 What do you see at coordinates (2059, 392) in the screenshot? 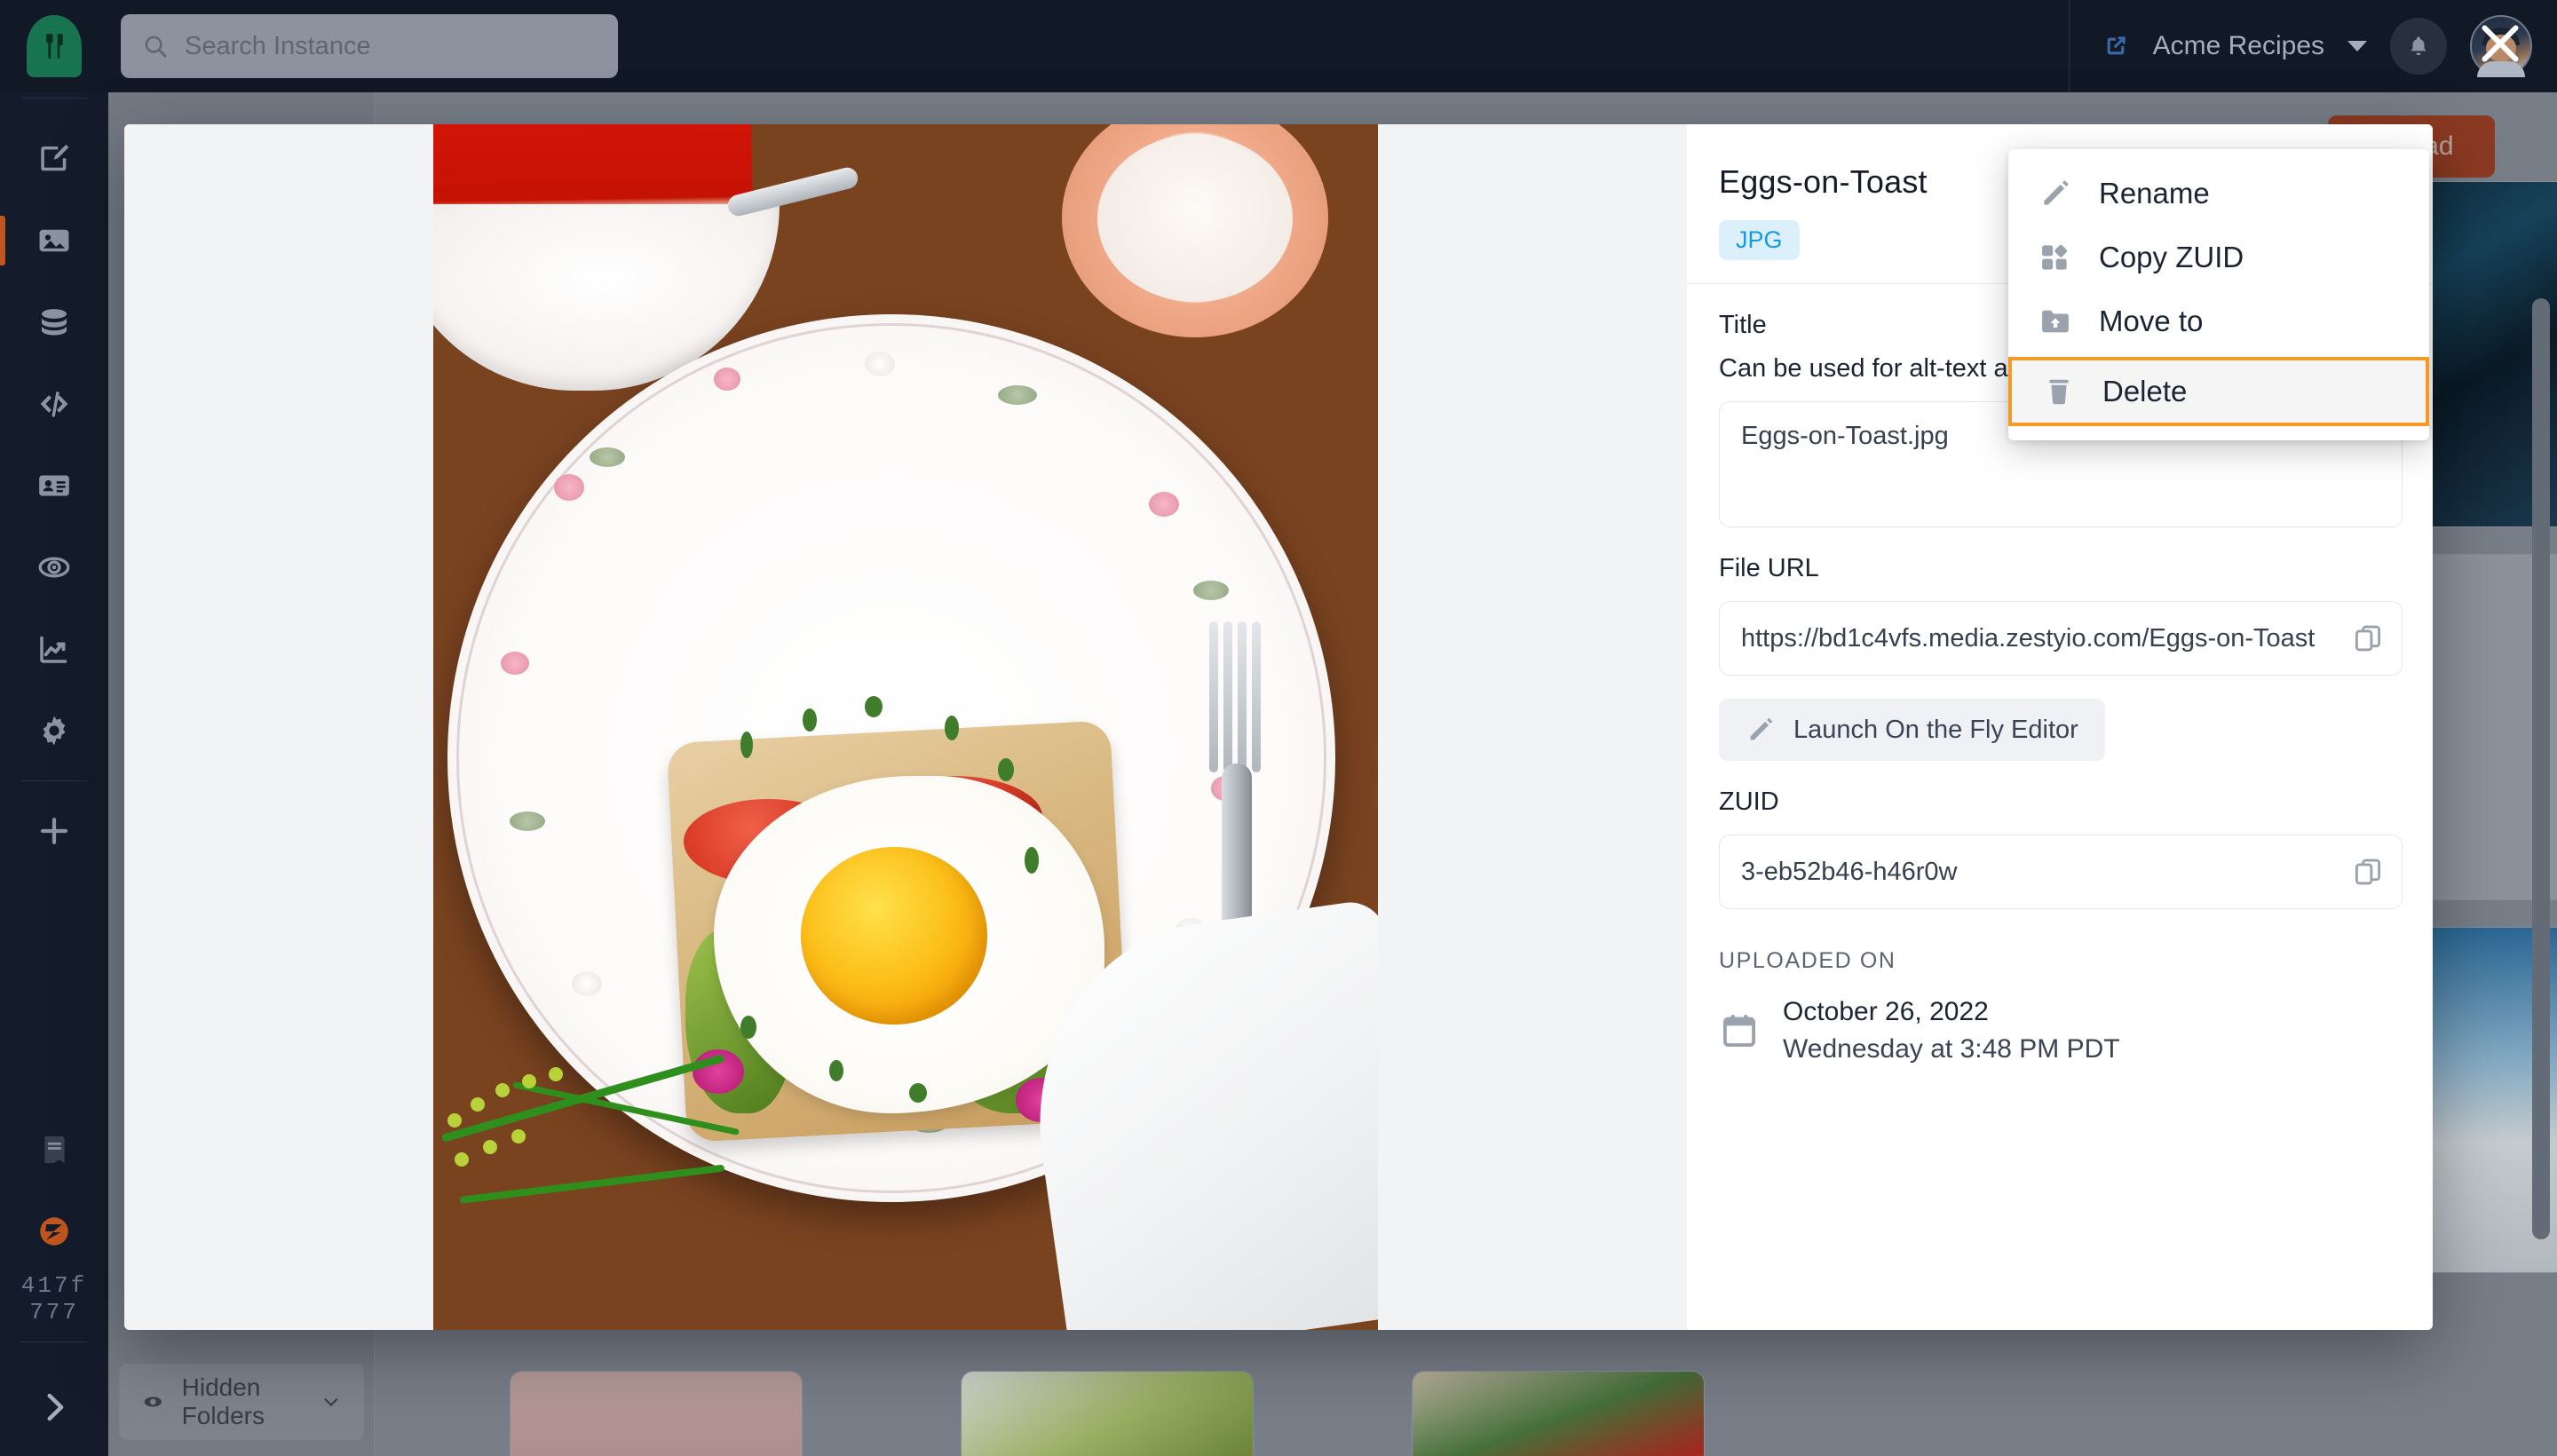
I see `trash-icon` at bounding box center [2059, 392].